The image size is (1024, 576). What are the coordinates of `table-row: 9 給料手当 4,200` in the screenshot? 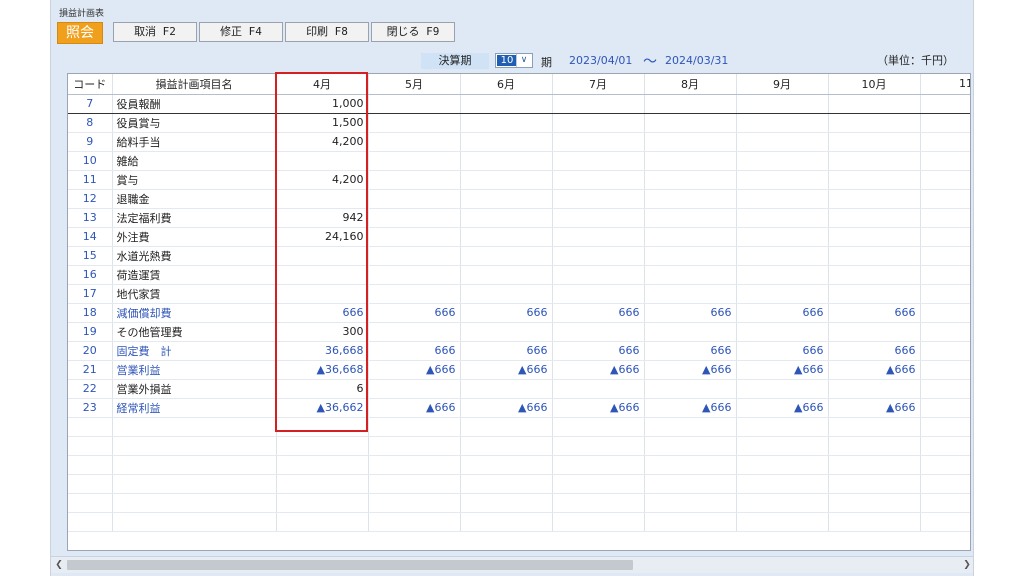 It's located at (519, 142).